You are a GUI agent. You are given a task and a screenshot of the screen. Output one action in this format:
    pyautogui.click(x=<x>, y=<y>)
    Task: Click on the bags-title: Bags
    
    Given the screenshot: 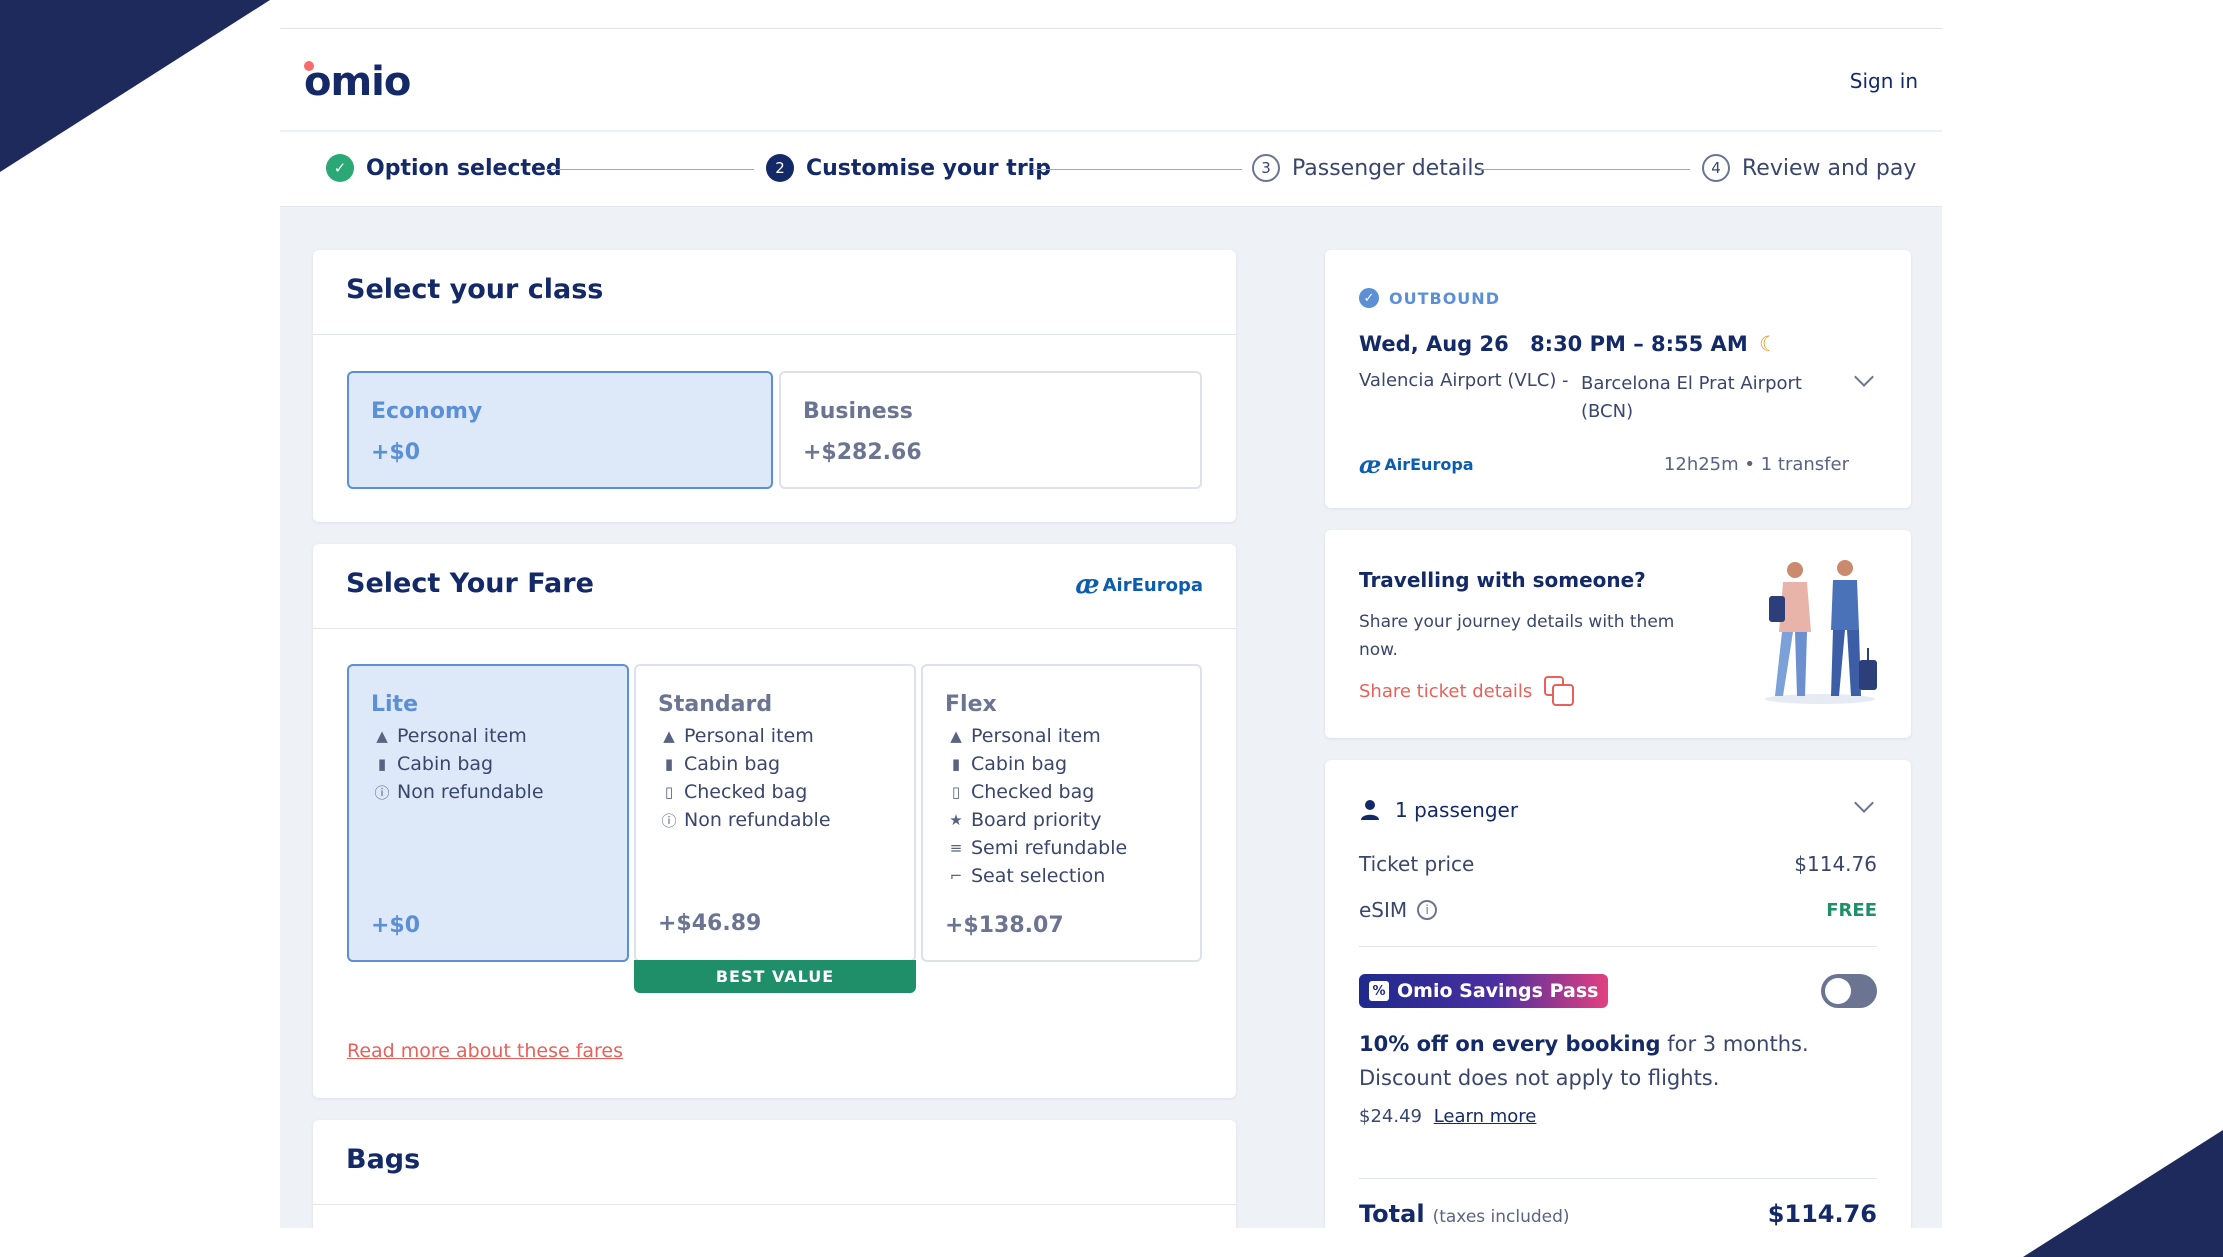 What is the action you would take?
    pyautogui.click(x=383, y=1159)
    